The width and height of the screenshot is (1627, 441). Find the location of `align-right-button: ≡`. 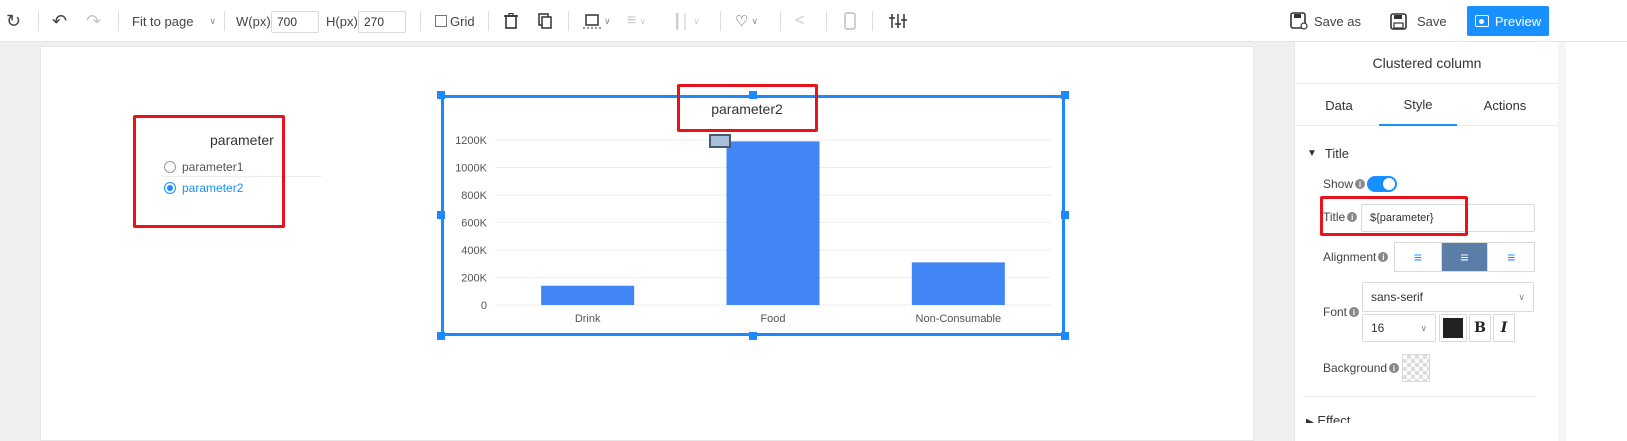

align-right-button: ≡ is located at coordinates (1511, 257).